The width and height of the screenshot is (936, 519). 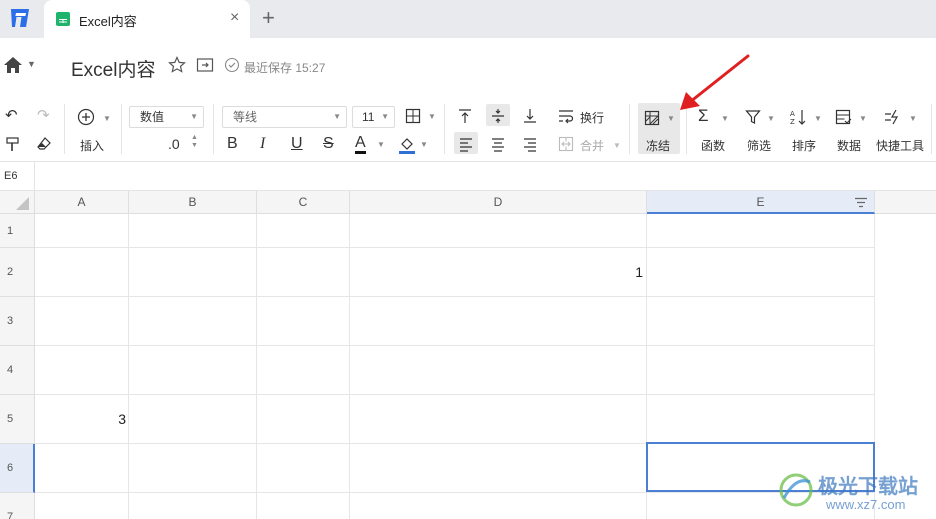 I want to click on redo-icon: ↷, so click(x=43, y=116).